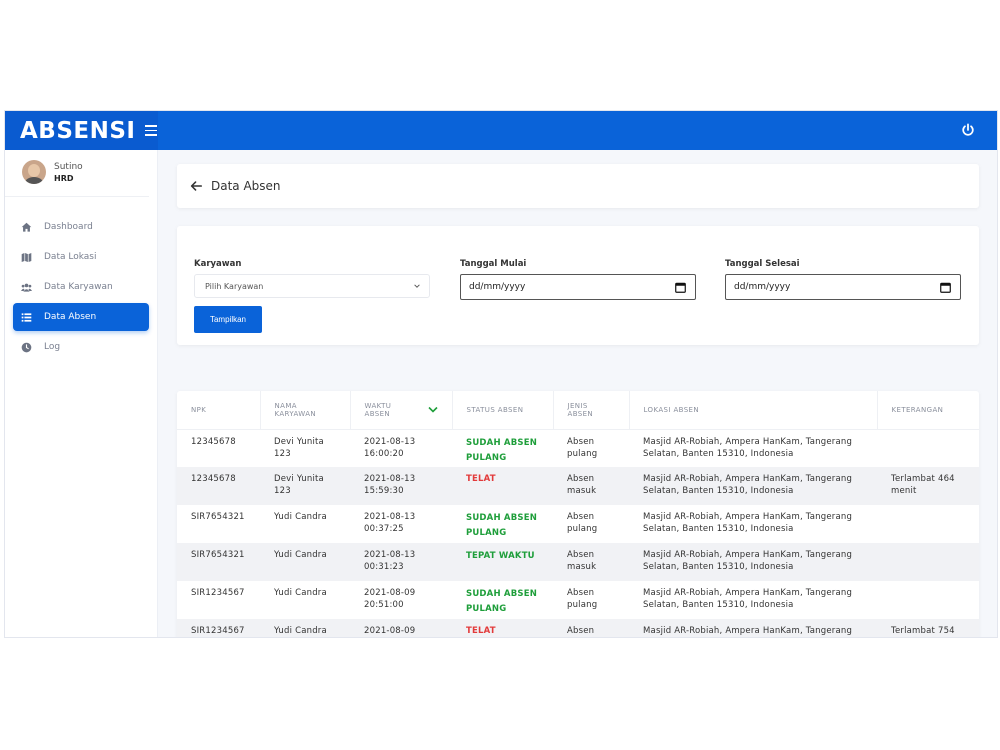  What do you see at coordinates (762, 264) in the screenshot?
I see `end-date-label: Tanggal Selesai` at bounding box center [762, 264].